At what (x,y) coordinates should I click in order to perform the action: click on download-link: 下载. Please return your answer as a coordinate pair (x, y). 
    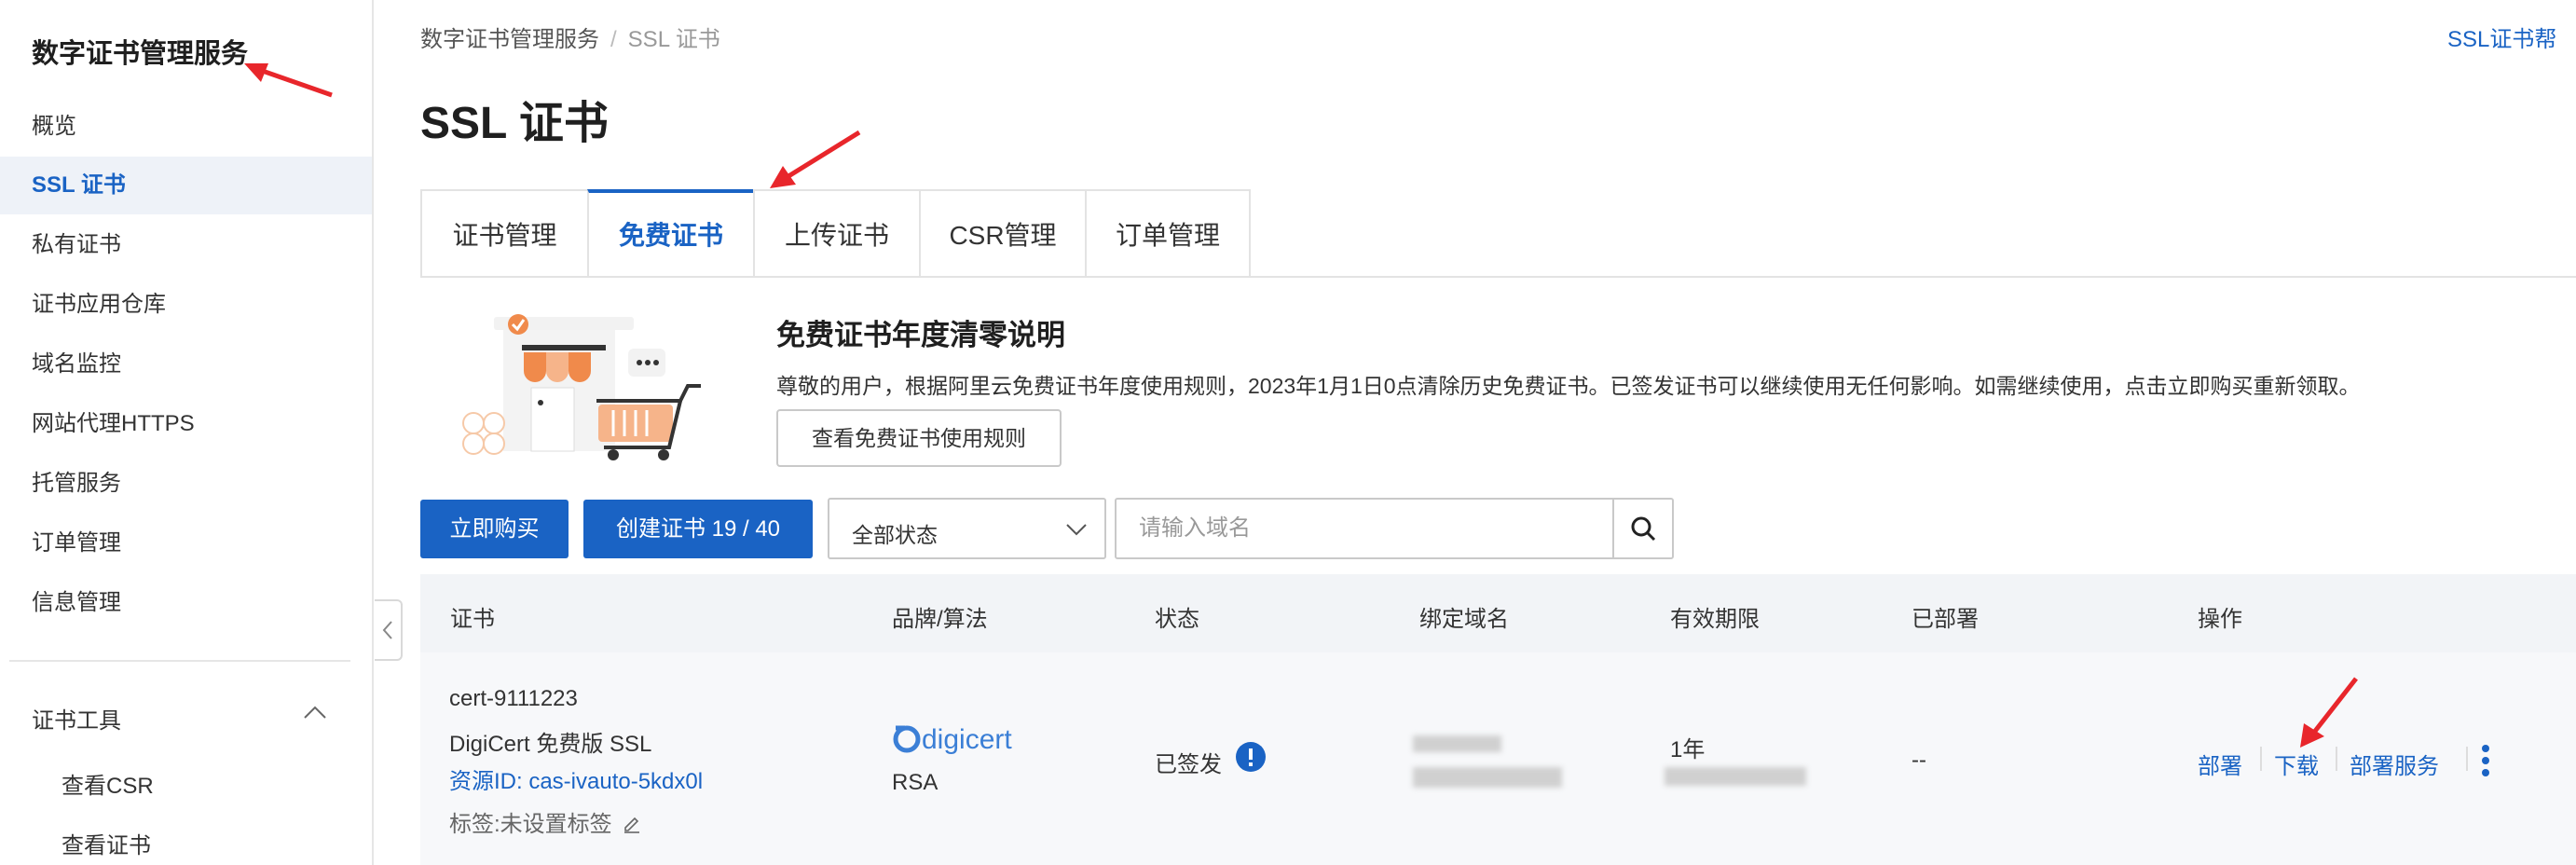
    Looking at the image, I should click on (2296, 764).